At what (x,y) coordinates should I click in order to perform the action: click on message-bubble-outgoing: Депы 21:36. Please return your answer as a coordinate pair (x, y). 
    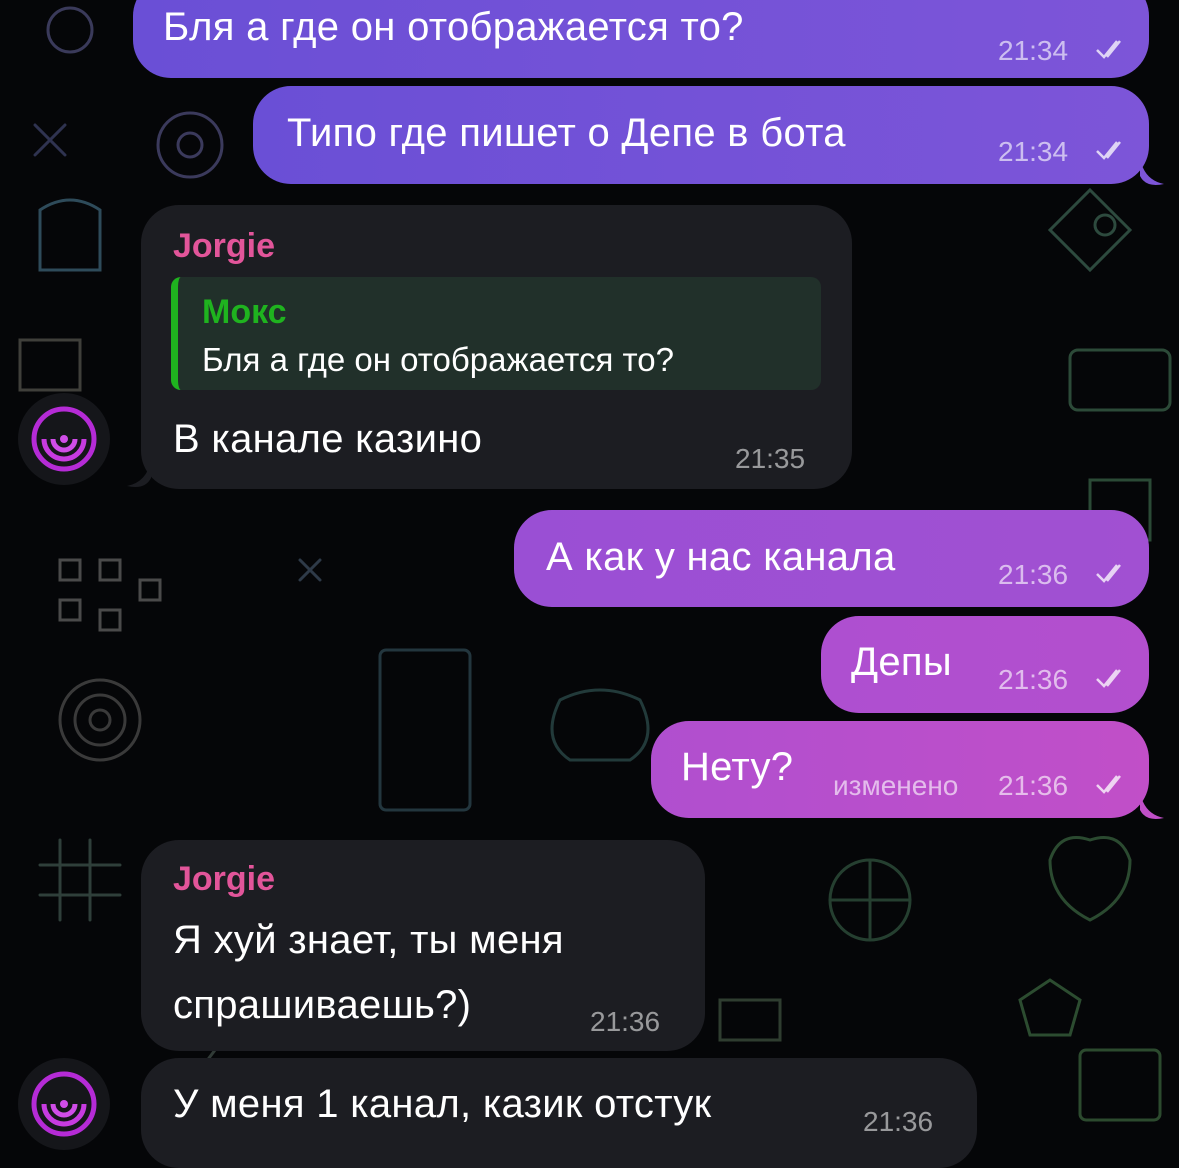
    Looking at the image, I should click on (985, 664).